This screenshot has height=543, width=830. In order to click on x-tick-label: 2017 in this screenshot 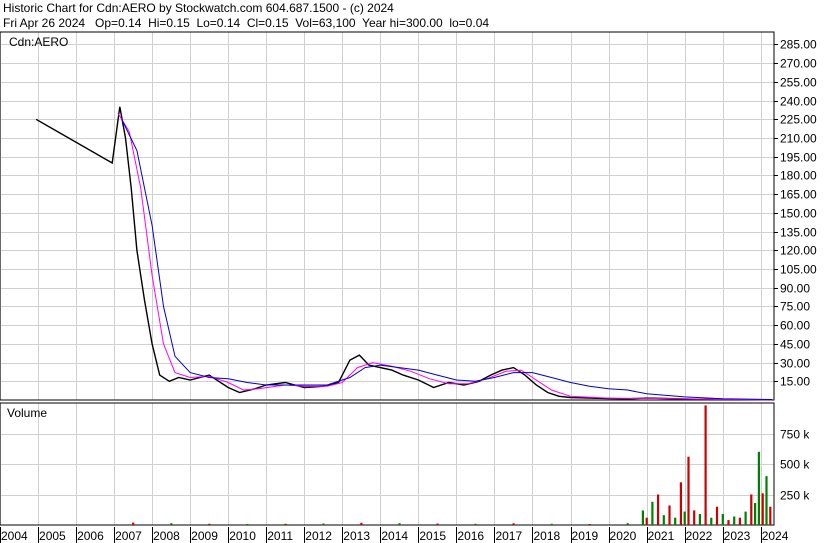, I will do `click(508, 536)`.